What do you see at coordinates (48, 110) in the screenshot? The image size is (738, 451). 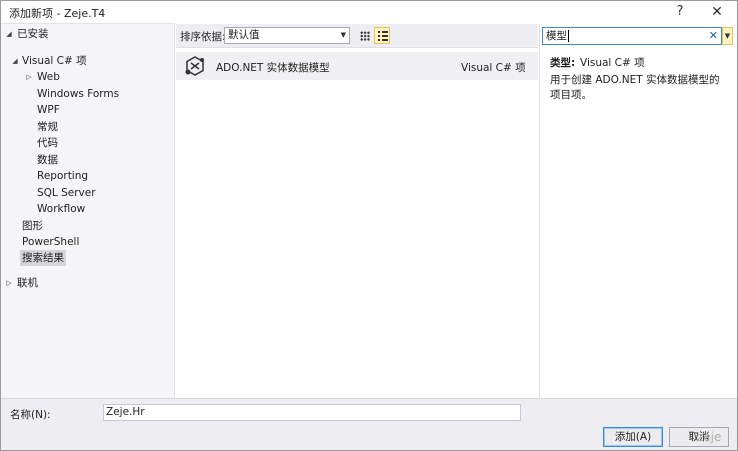 I see `tree-item-wpf: WPF` at bounding box center [48, 110].